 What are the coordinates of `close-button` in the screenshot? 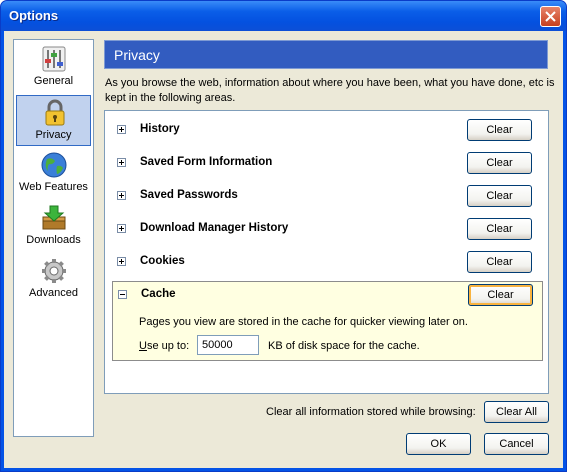 It's located at (550, 16).